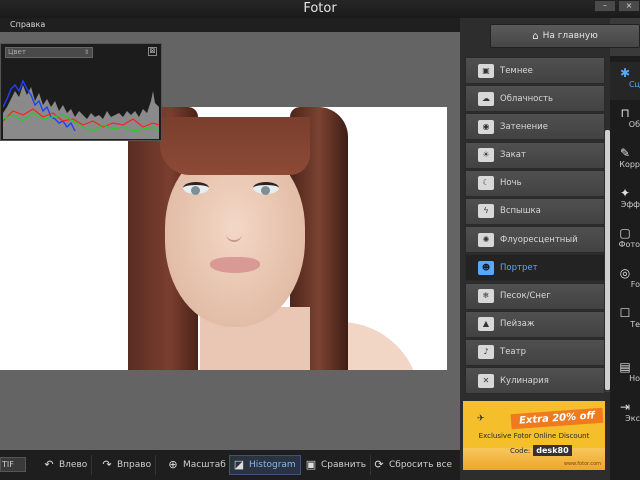 This screenshot has height=480, width=640. Describe the element at coordinates (13, 464) in the screenshot. I see `format-select: TIF` at that location.